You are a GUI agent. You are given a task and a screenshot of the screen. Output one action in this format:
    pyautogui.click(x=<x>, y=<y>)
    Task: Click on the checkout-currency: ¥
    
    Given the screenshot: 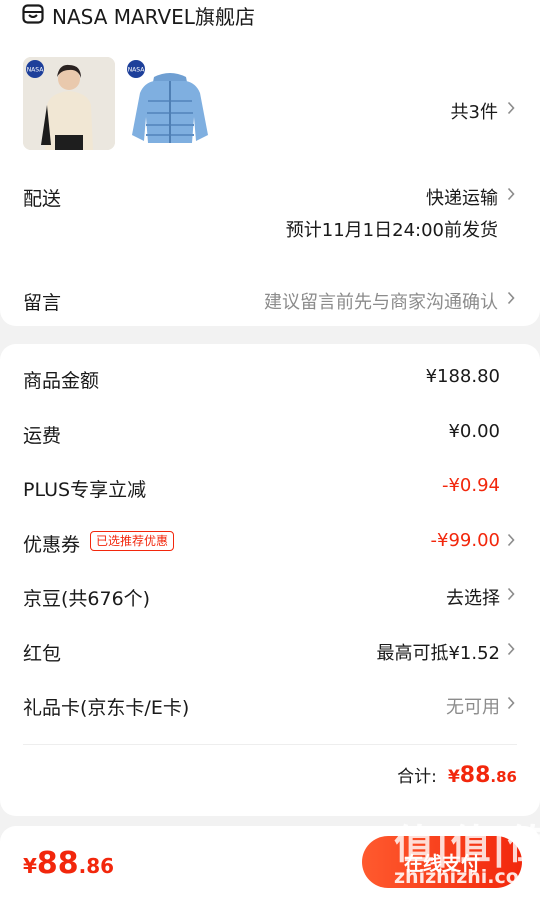 What is the action you would take?
    pyautogui.click(x=30, y=866)
    